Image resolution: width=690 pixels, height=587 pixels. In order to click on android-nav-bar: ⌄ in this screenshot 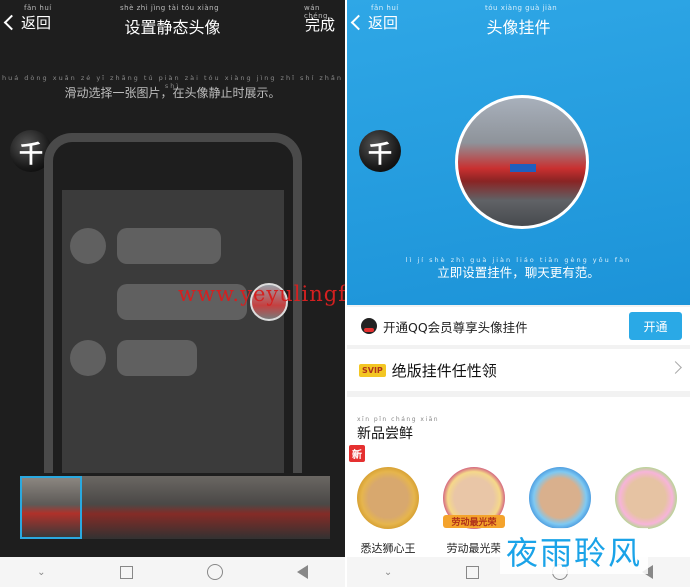, I will do `click(172, 572)`.